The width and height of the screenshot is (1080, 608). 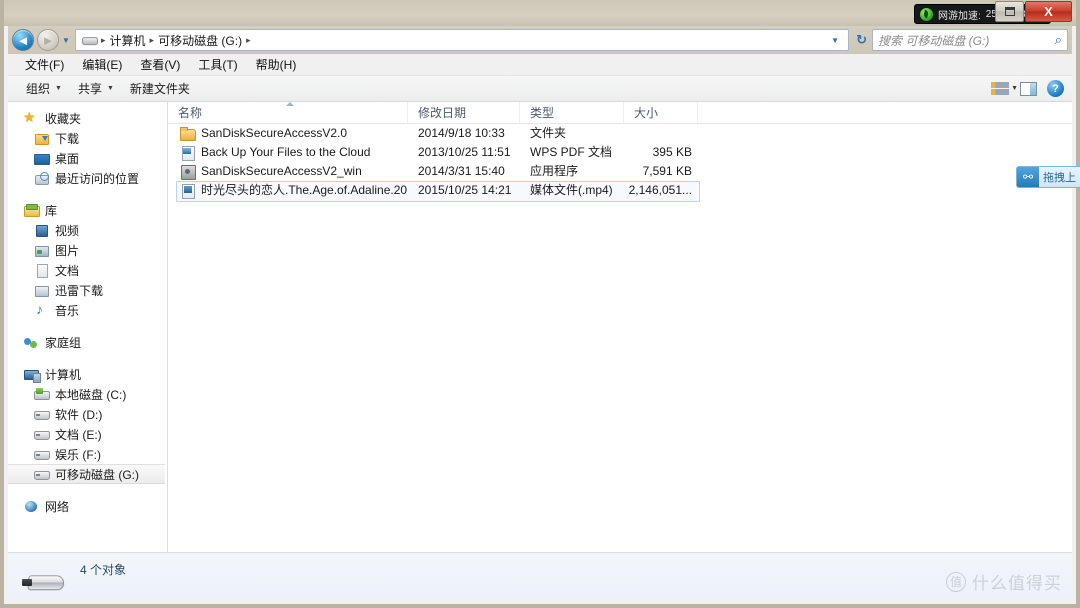 I want to click on cell-name: SanDiskSecureAccessV2_win, so click(x=288, y=171).